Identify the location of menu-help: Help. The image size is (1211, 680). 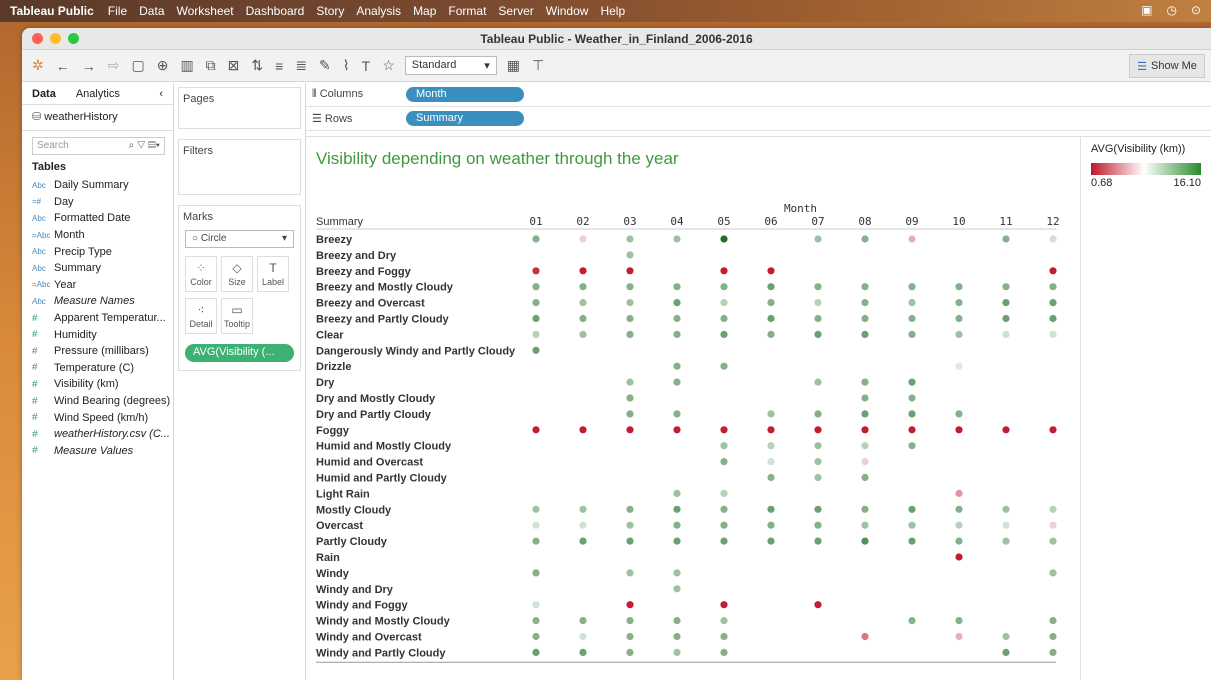
(612, 11).